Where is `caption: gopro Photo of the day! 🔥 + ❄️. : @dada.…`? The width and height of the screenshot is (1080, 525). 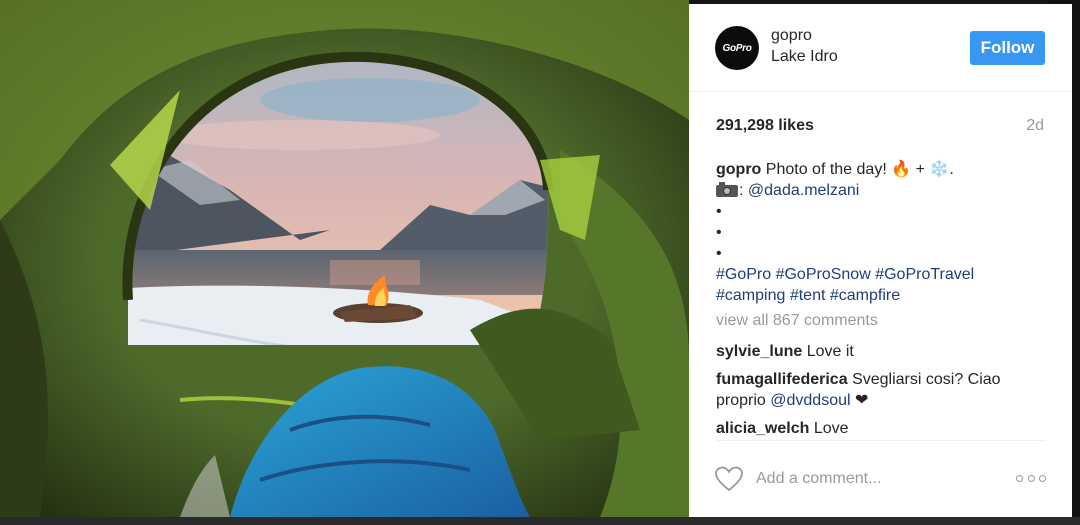
caption: gopro Photo of the day! 🔥 + ❄️. : @dada.… is located at coordinates (881, 232).